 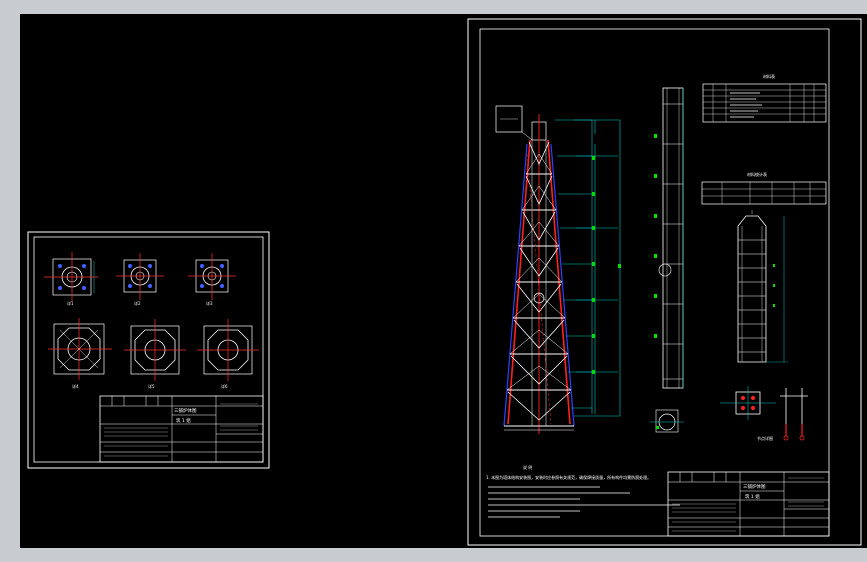 What do you see at coordinates (757, 174) in the screenshot?
I see `material-statistics-label: 材料统计表` at bounding box center [757, 174].